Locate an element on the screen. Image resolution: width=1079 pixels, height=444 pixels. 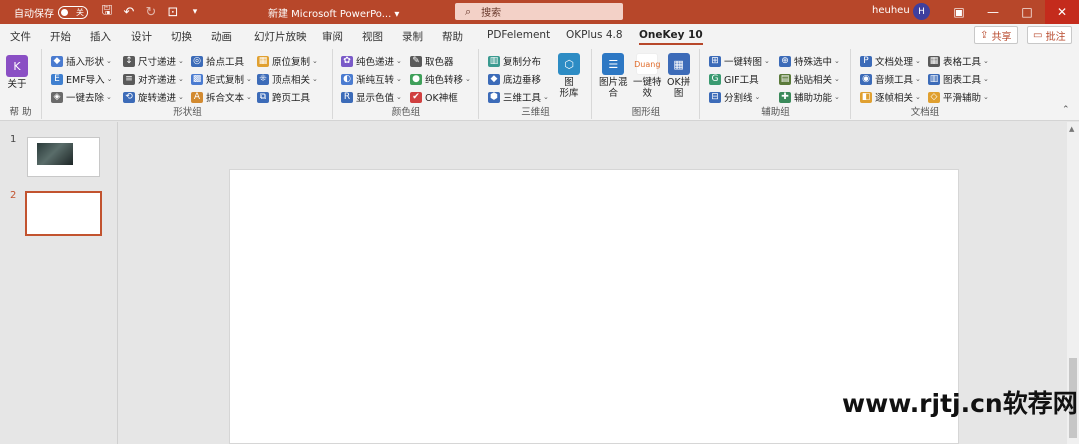
tab-review: 审阅 is located at coordinates (332, 36).